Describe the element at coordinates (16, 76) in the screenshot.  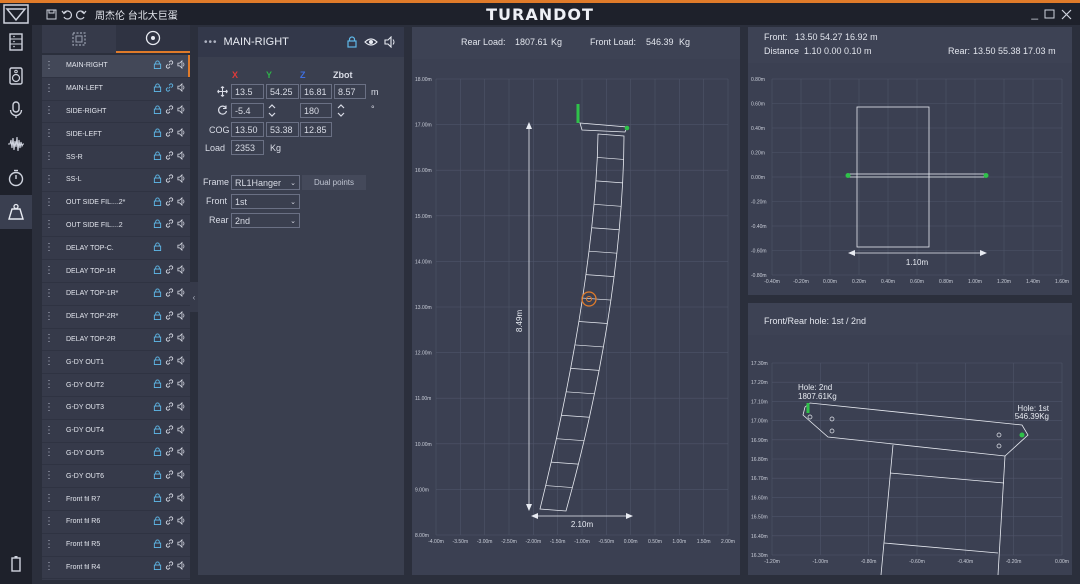
I see `speaker-icon` at that location.